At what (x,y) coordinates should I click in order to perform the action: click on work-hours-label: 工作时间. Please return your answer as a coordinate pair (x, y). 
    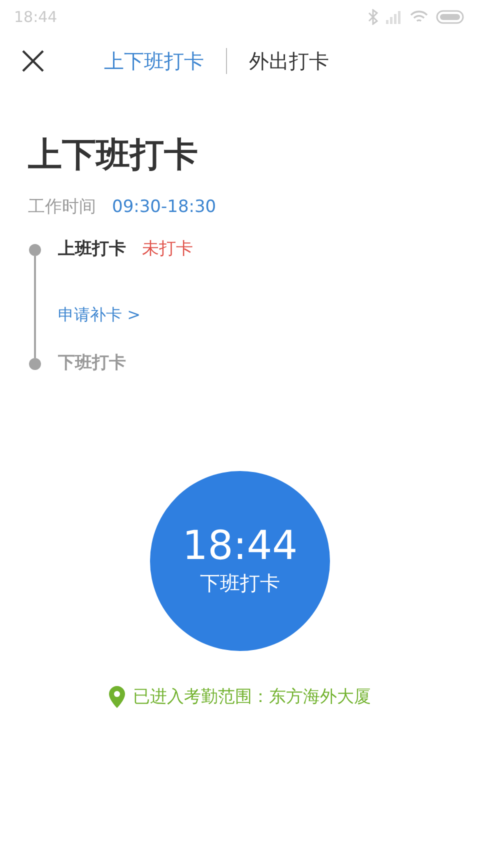
    Looking at the image, I should click on (62, 207).